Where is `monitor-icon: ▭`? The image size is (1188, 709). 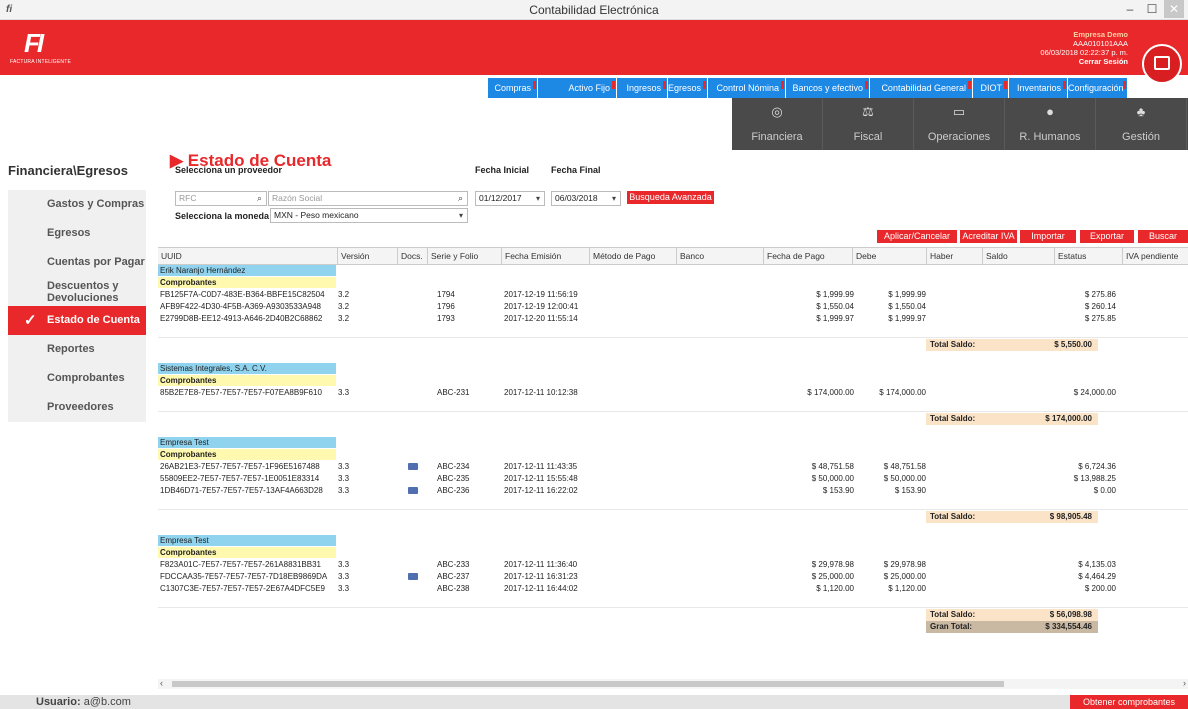 monitor-icon: ▭ is located at coordinates (959, 111).